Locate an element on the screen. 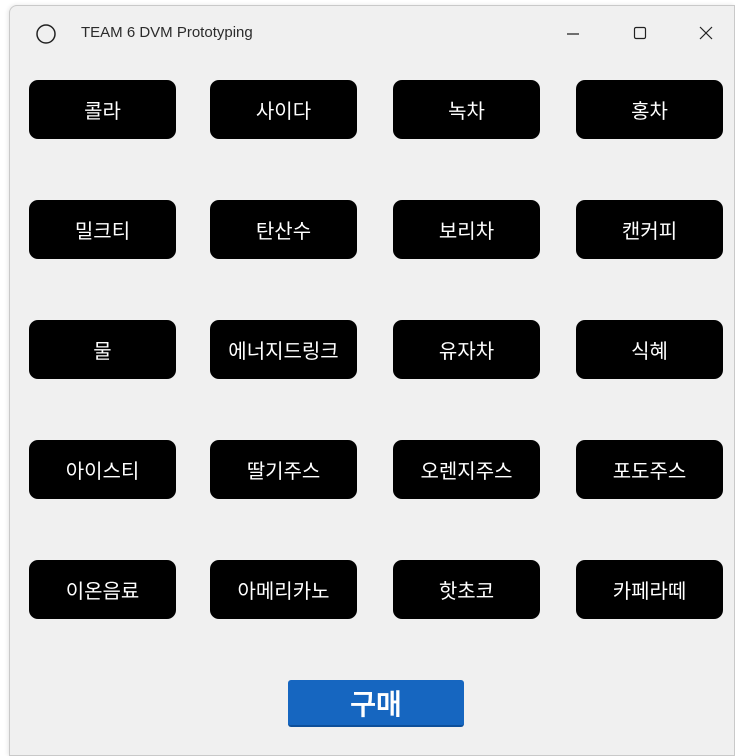  drink-button-cola: 콜라 is located at coordinates (102, 109).